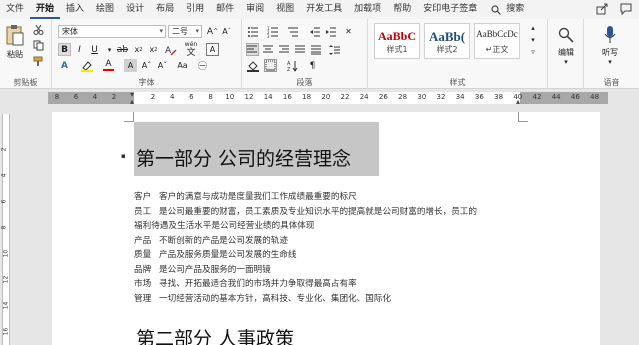  I want to click on find-icon, so click(566, 35).